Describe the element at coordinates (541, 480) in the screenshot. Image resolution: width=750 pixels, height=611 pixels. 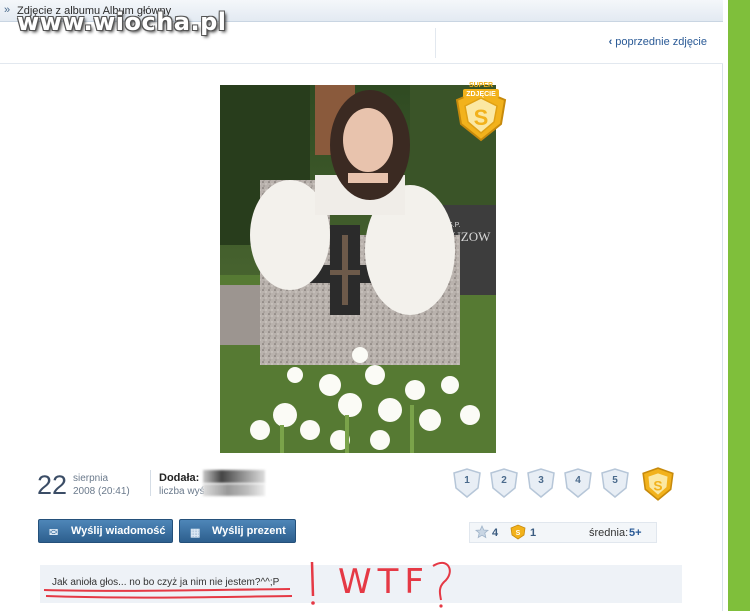
I see `rating-3-label: 3` at that location.